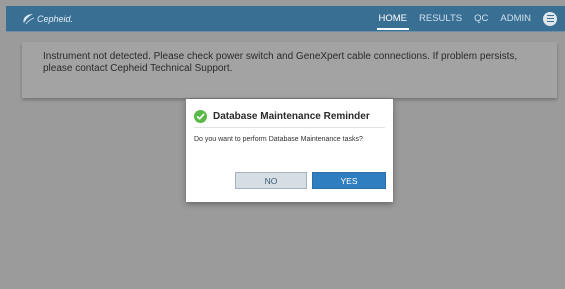 The height and width of the screenshot is (289, 565). What do you see at coordinates (55, 19) in the screenshot?
I see `logo-text: Cepheid.` at bounding box center [55, 19].